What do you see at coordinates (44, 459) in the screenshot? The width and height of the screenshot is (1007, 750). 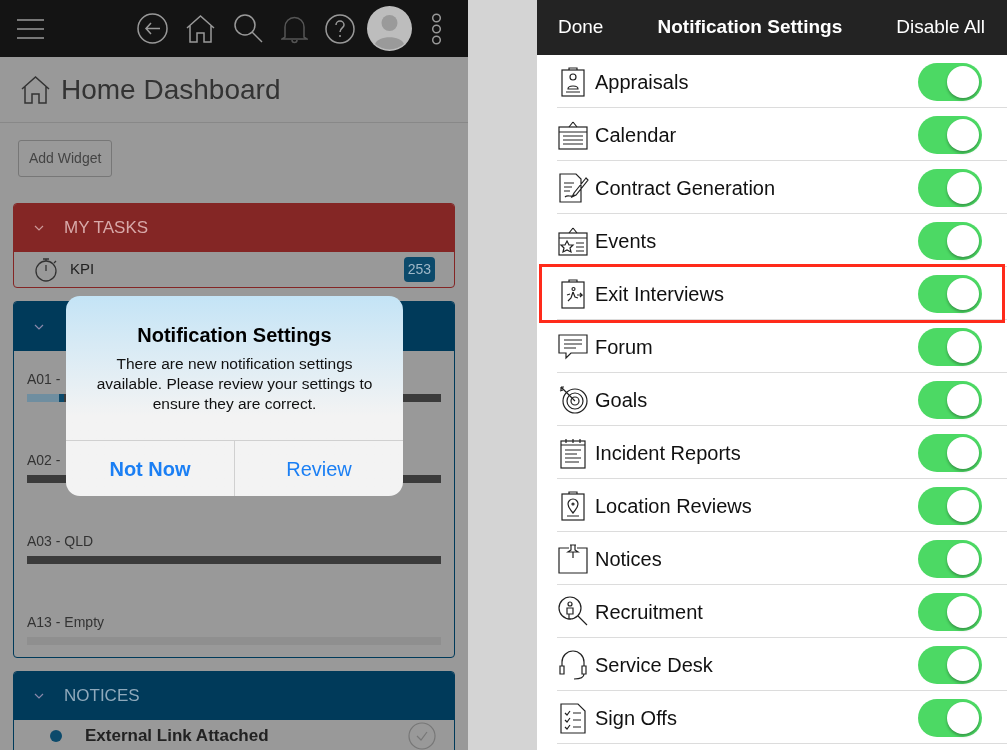 I see `row-label: A02 -` at bounding box center [44, 459].